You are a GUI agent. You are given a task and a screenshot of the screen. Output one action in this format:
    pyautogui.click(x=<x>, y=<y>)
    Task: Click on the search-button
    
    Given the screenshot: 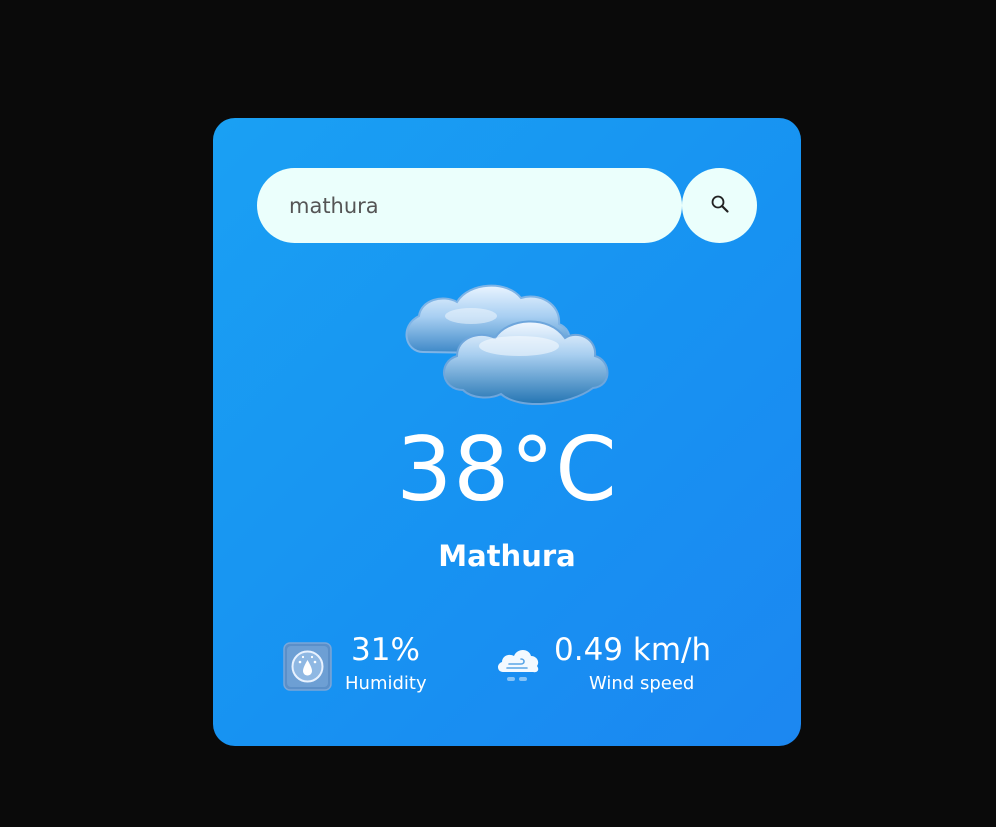 What is the action you would take?
    pyautogui.click(x=719, y=205)
    